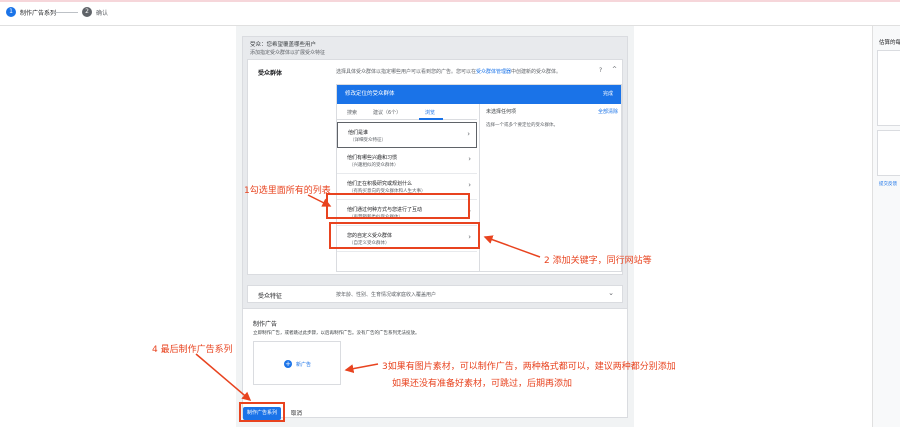 This screenshot has width=900, height=427. I want to click on chevron-down-icon: ⌄, so click(611, 293).